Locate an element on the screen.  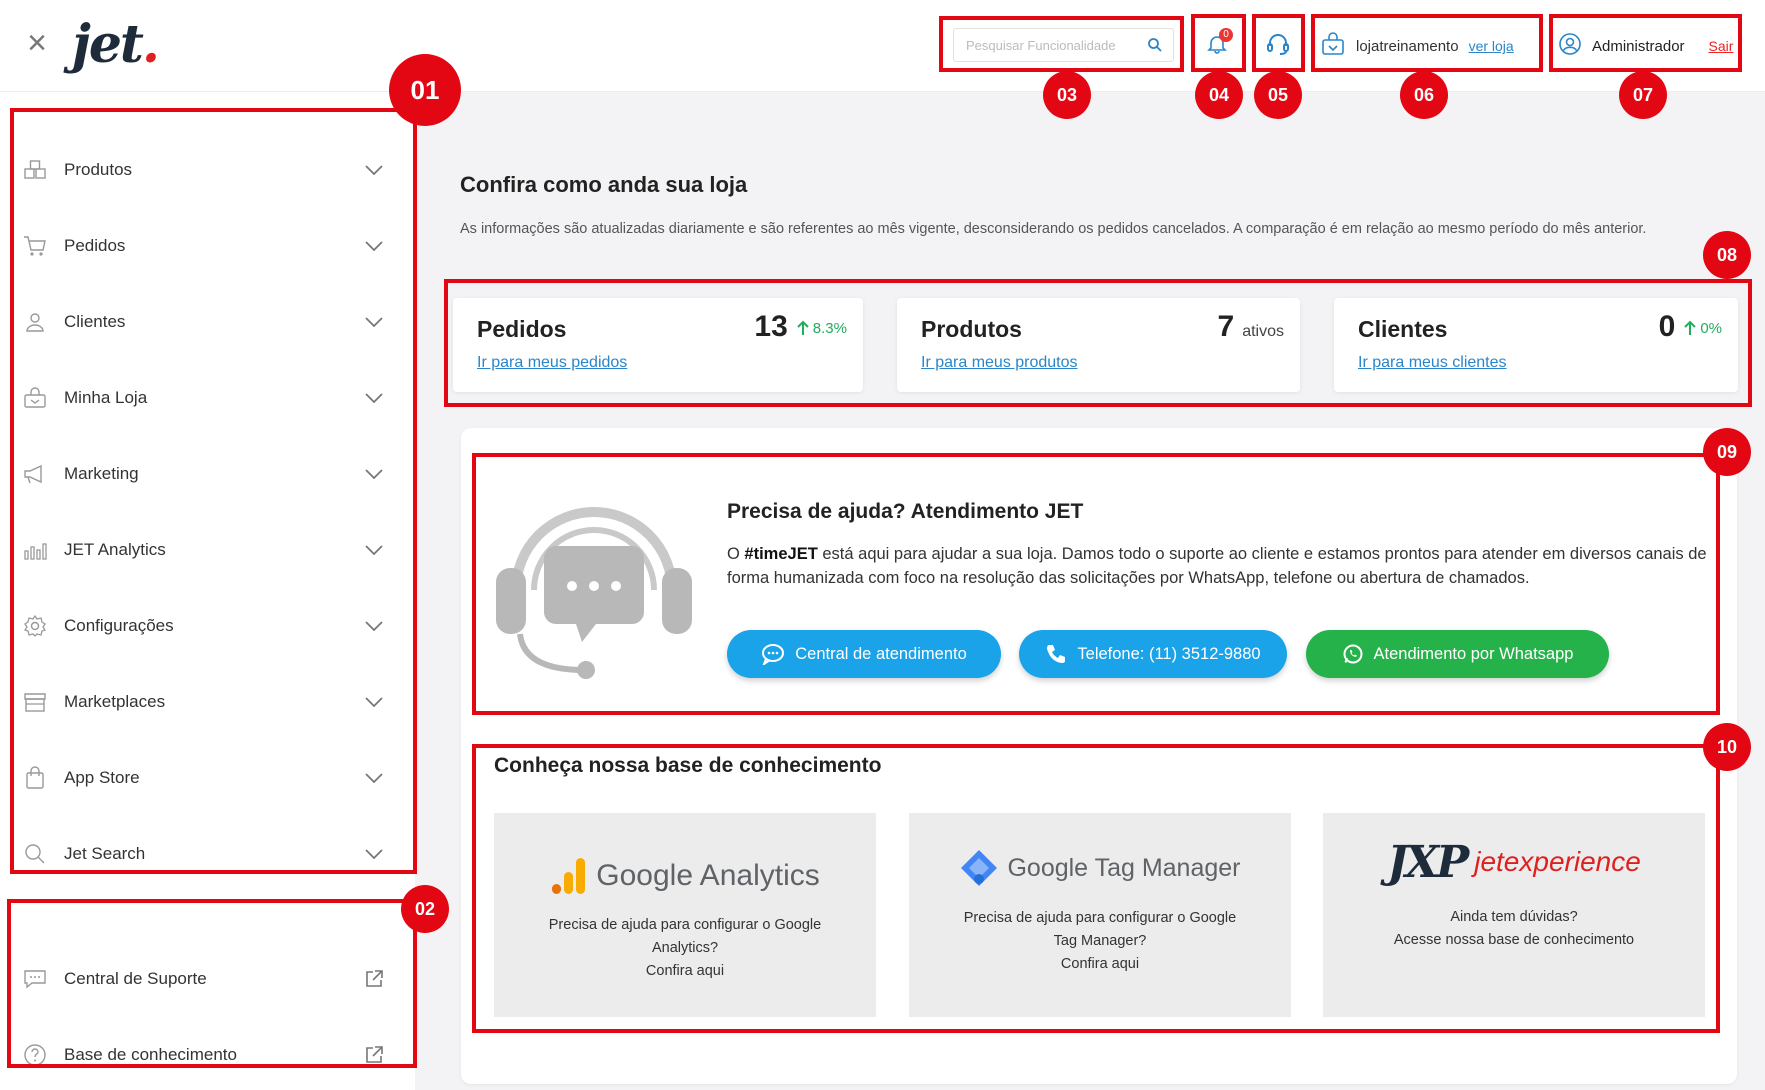
headset-icon is located at coordinates (1278, 46).